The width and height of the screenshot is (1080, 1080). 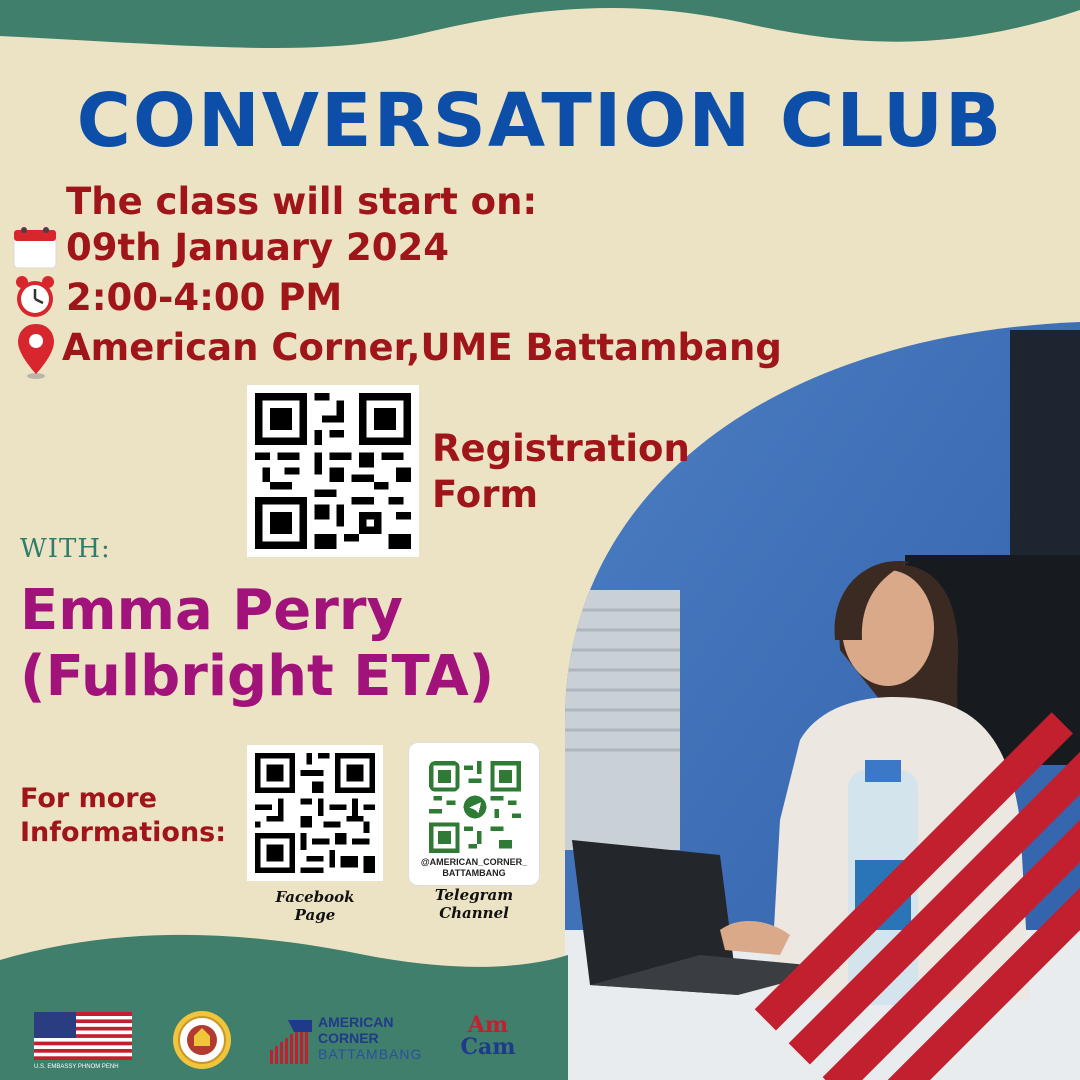 What do you see at coordinates (83, 1036) in the screenshot?
I see `us-flag-icon` at bounding box center [83, 1036].